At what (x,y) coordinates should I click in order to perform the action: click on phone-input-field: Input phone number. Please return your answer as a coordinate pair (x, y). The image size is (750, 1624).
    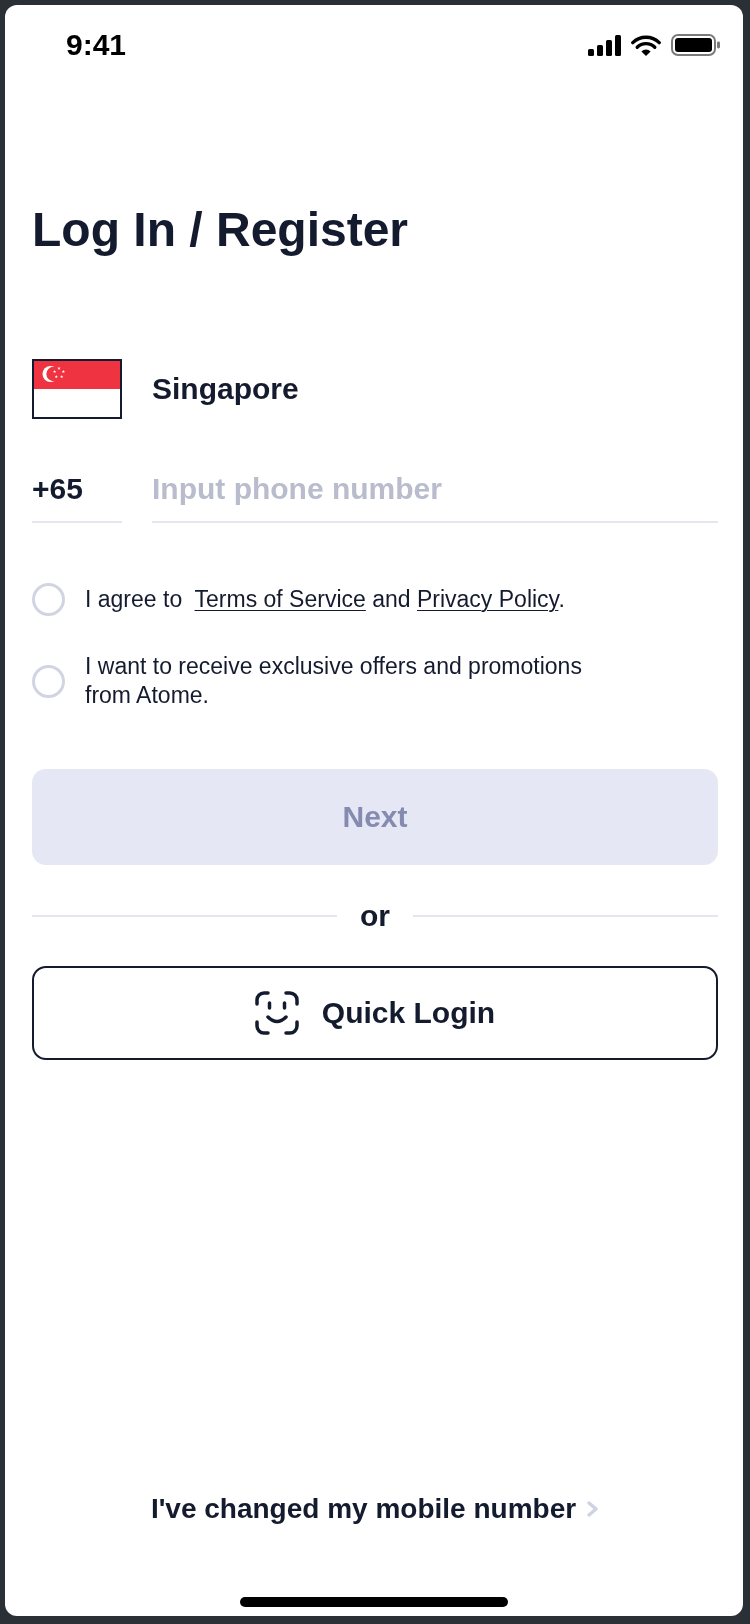
    Looking at the image, I should click on (435, 495).